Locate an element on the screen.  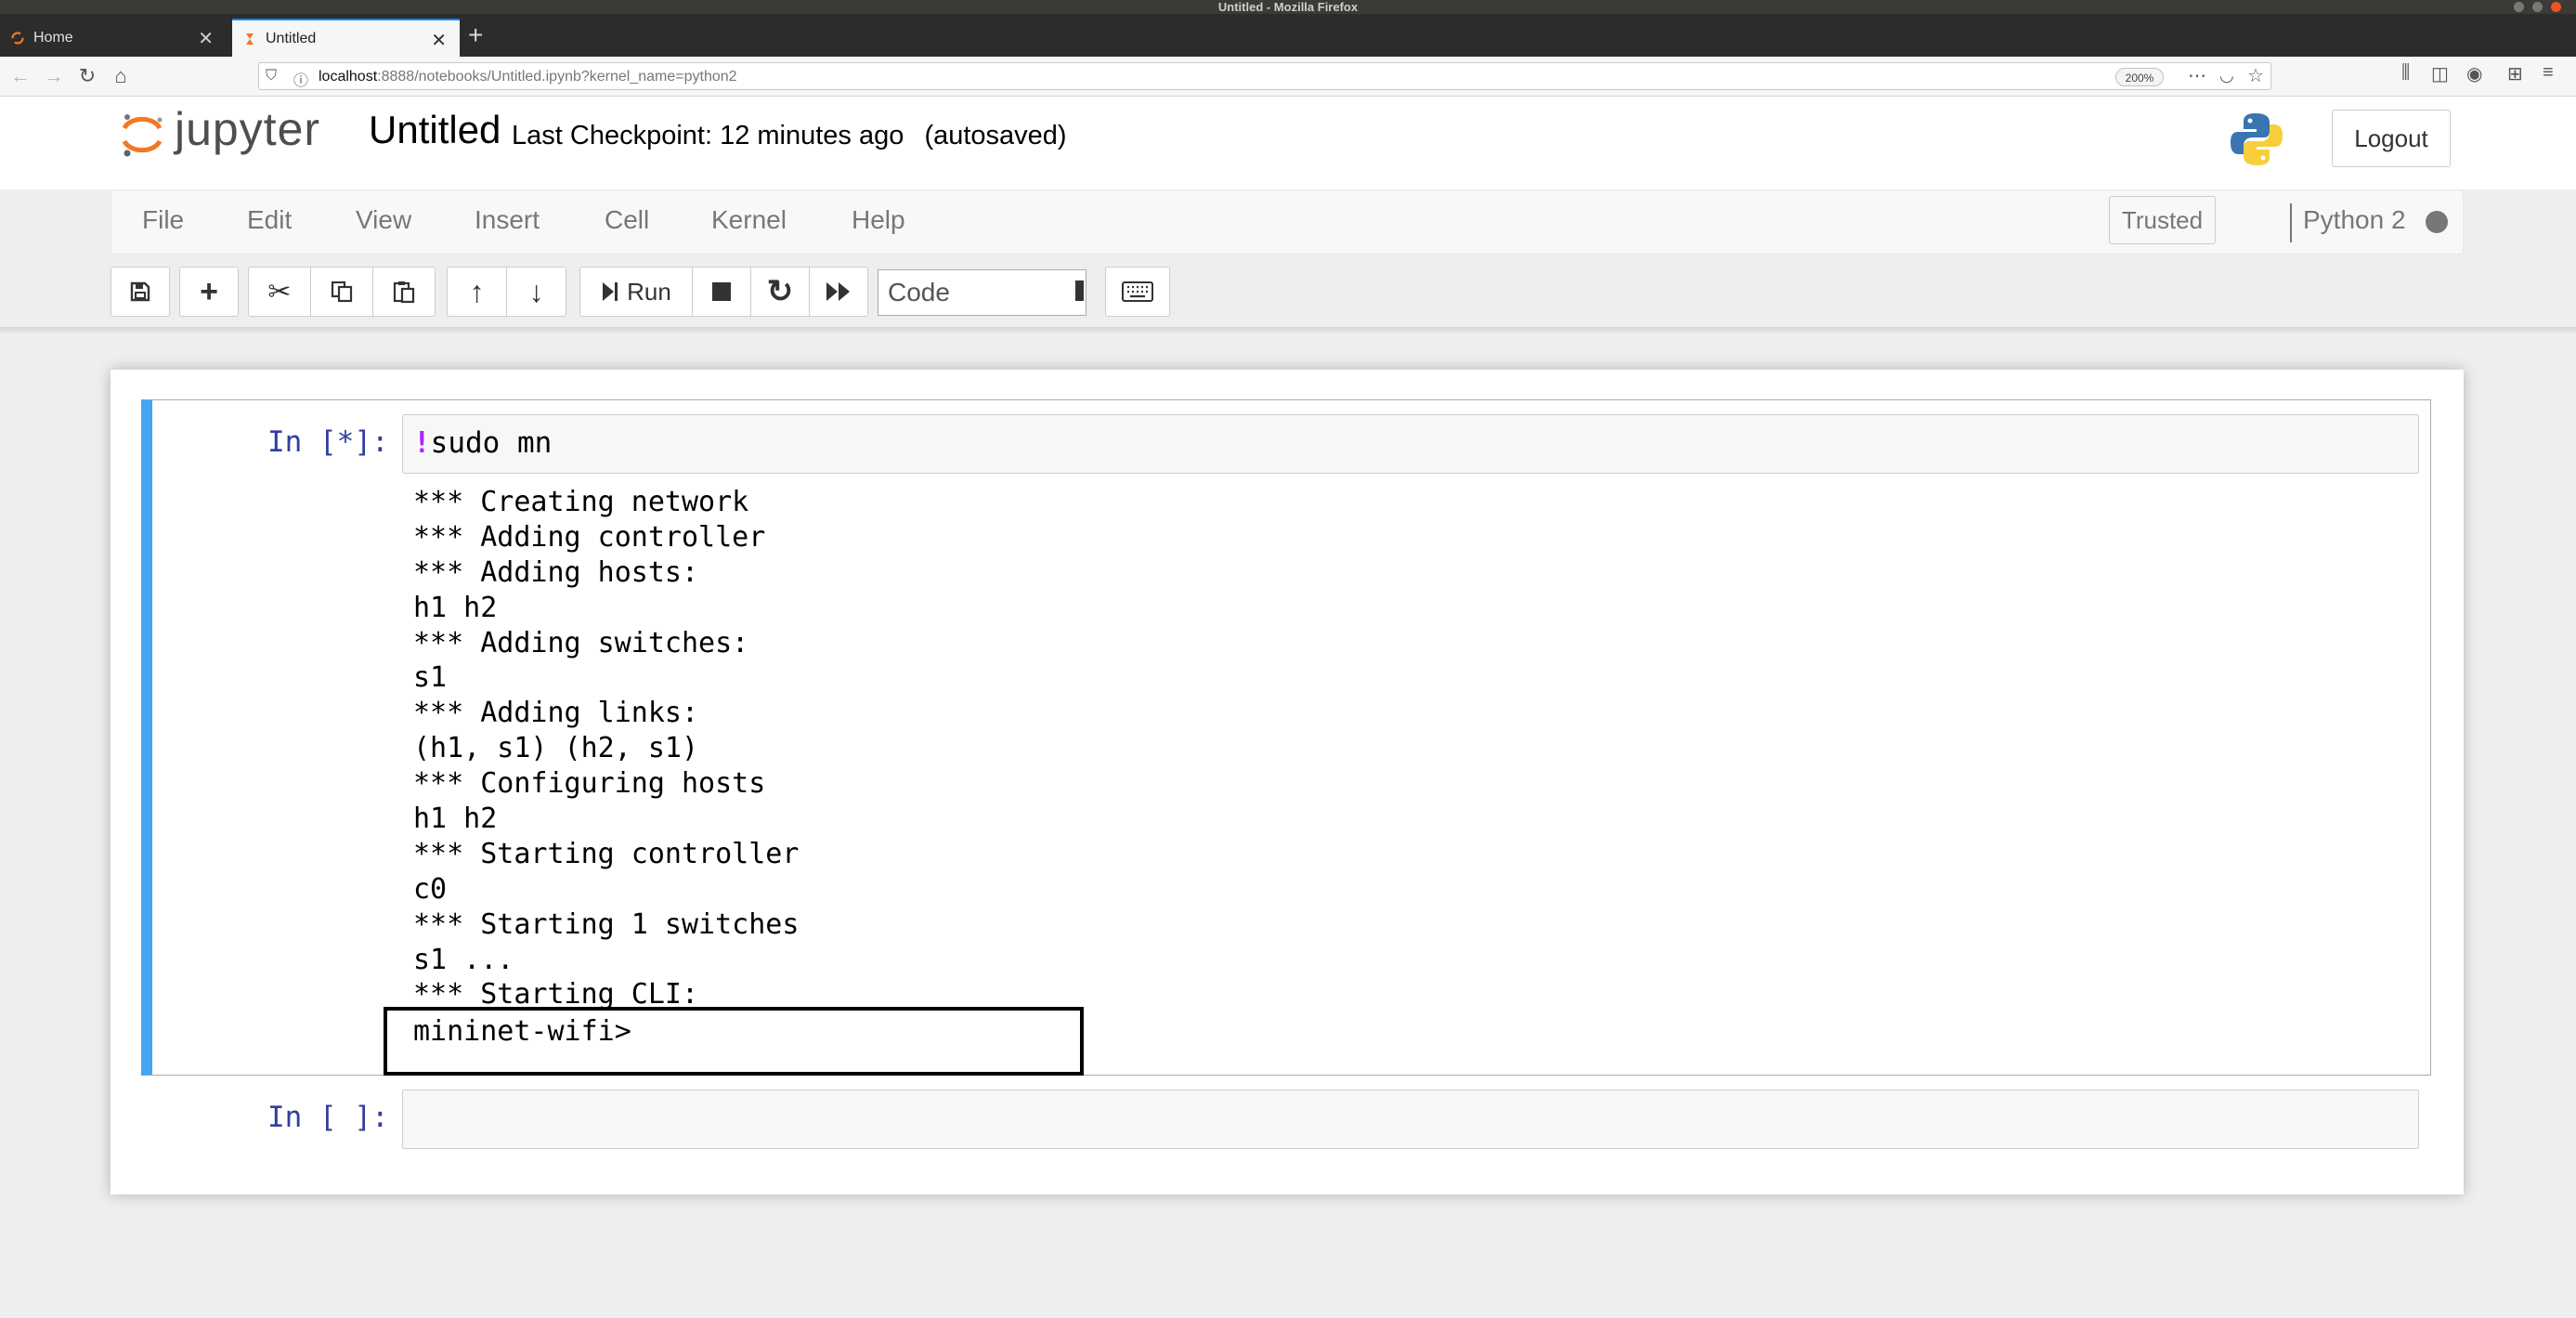
menu-kernel: Kernel is located at coordinates (749, 220).